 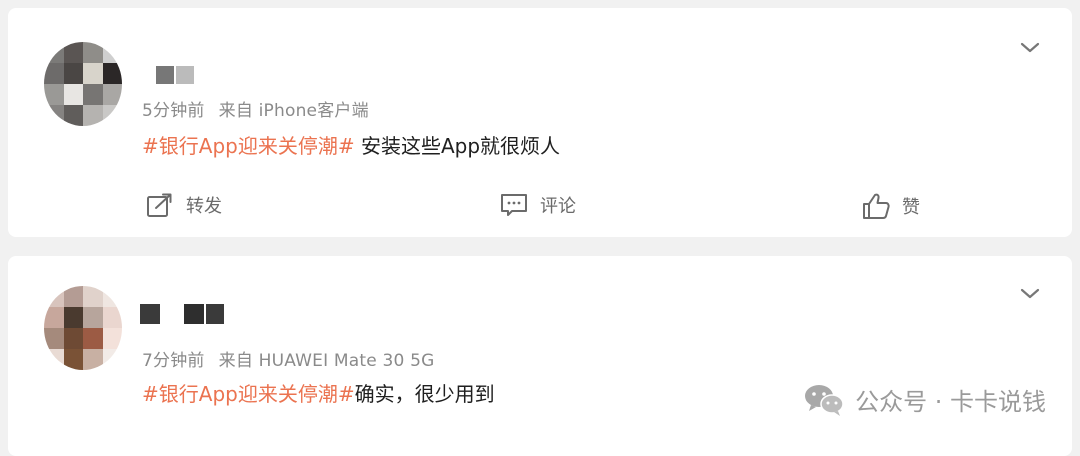 What do you see at coordinates (173, 361) in the screenshot?
I see `post-time: 7分钟前` at bounding box center [173, 361].